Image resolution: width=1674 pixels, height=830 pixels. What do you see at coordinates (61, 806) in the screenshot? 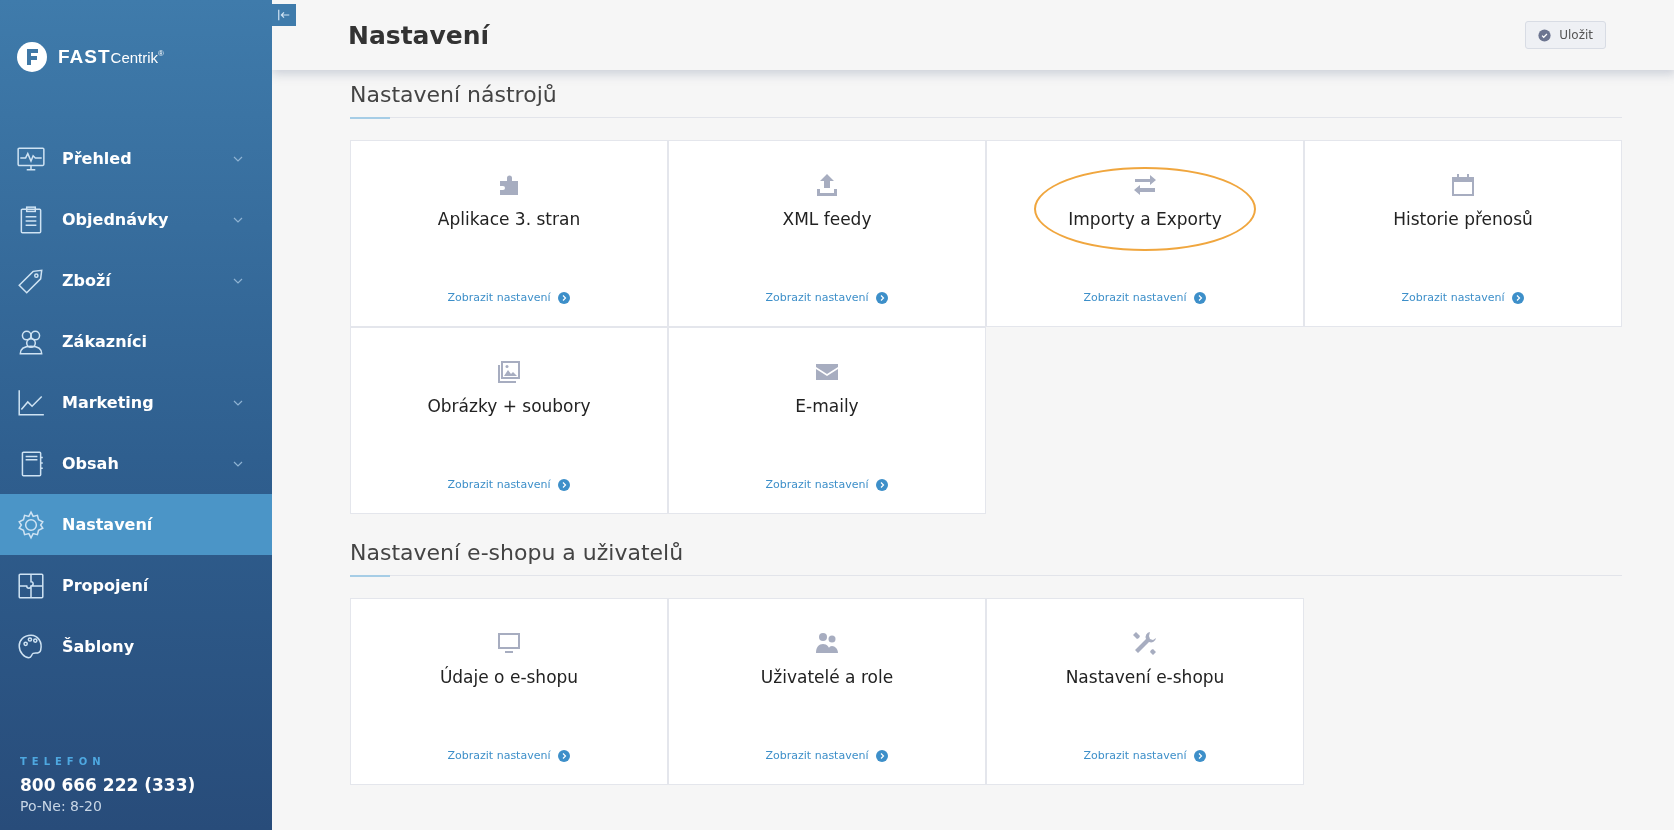
I see `opening-hours: Po-Ne: 8-20` at bounding box center [61, 806].